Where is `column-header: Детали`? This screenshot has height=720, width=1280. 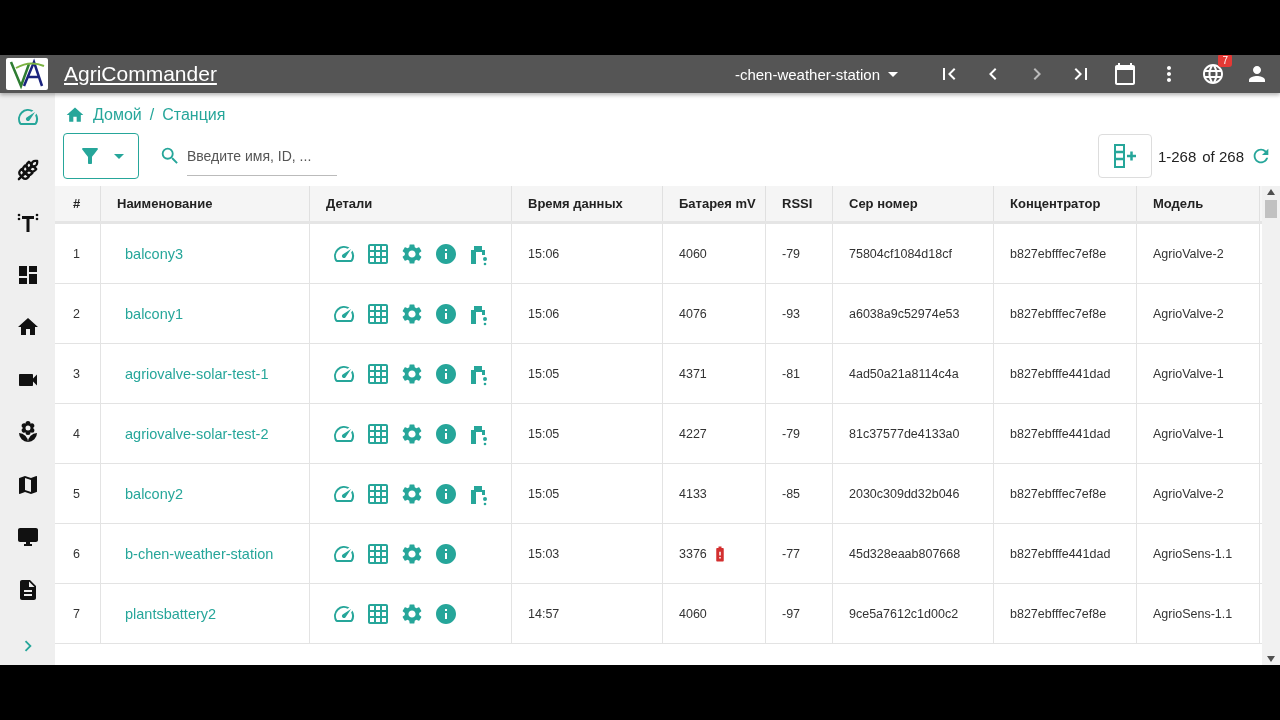
column-header: Детали is located at coordinates (411, 203).